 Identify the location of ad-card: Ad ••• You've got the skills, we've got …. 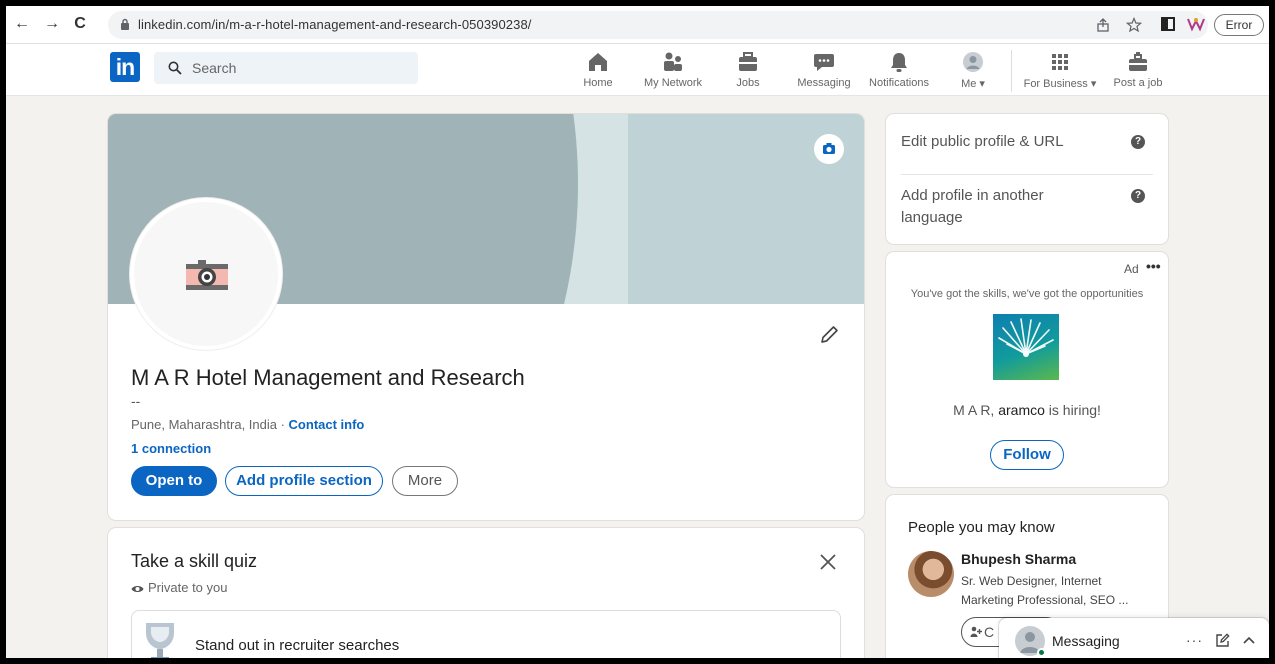
(1027, 369).